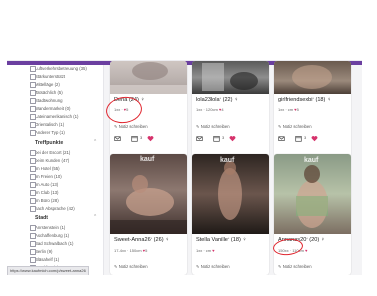 This screenshot has height=296, width=377. I want to click on profile-meta: 1xx · cm ♥, so click(205, 250).